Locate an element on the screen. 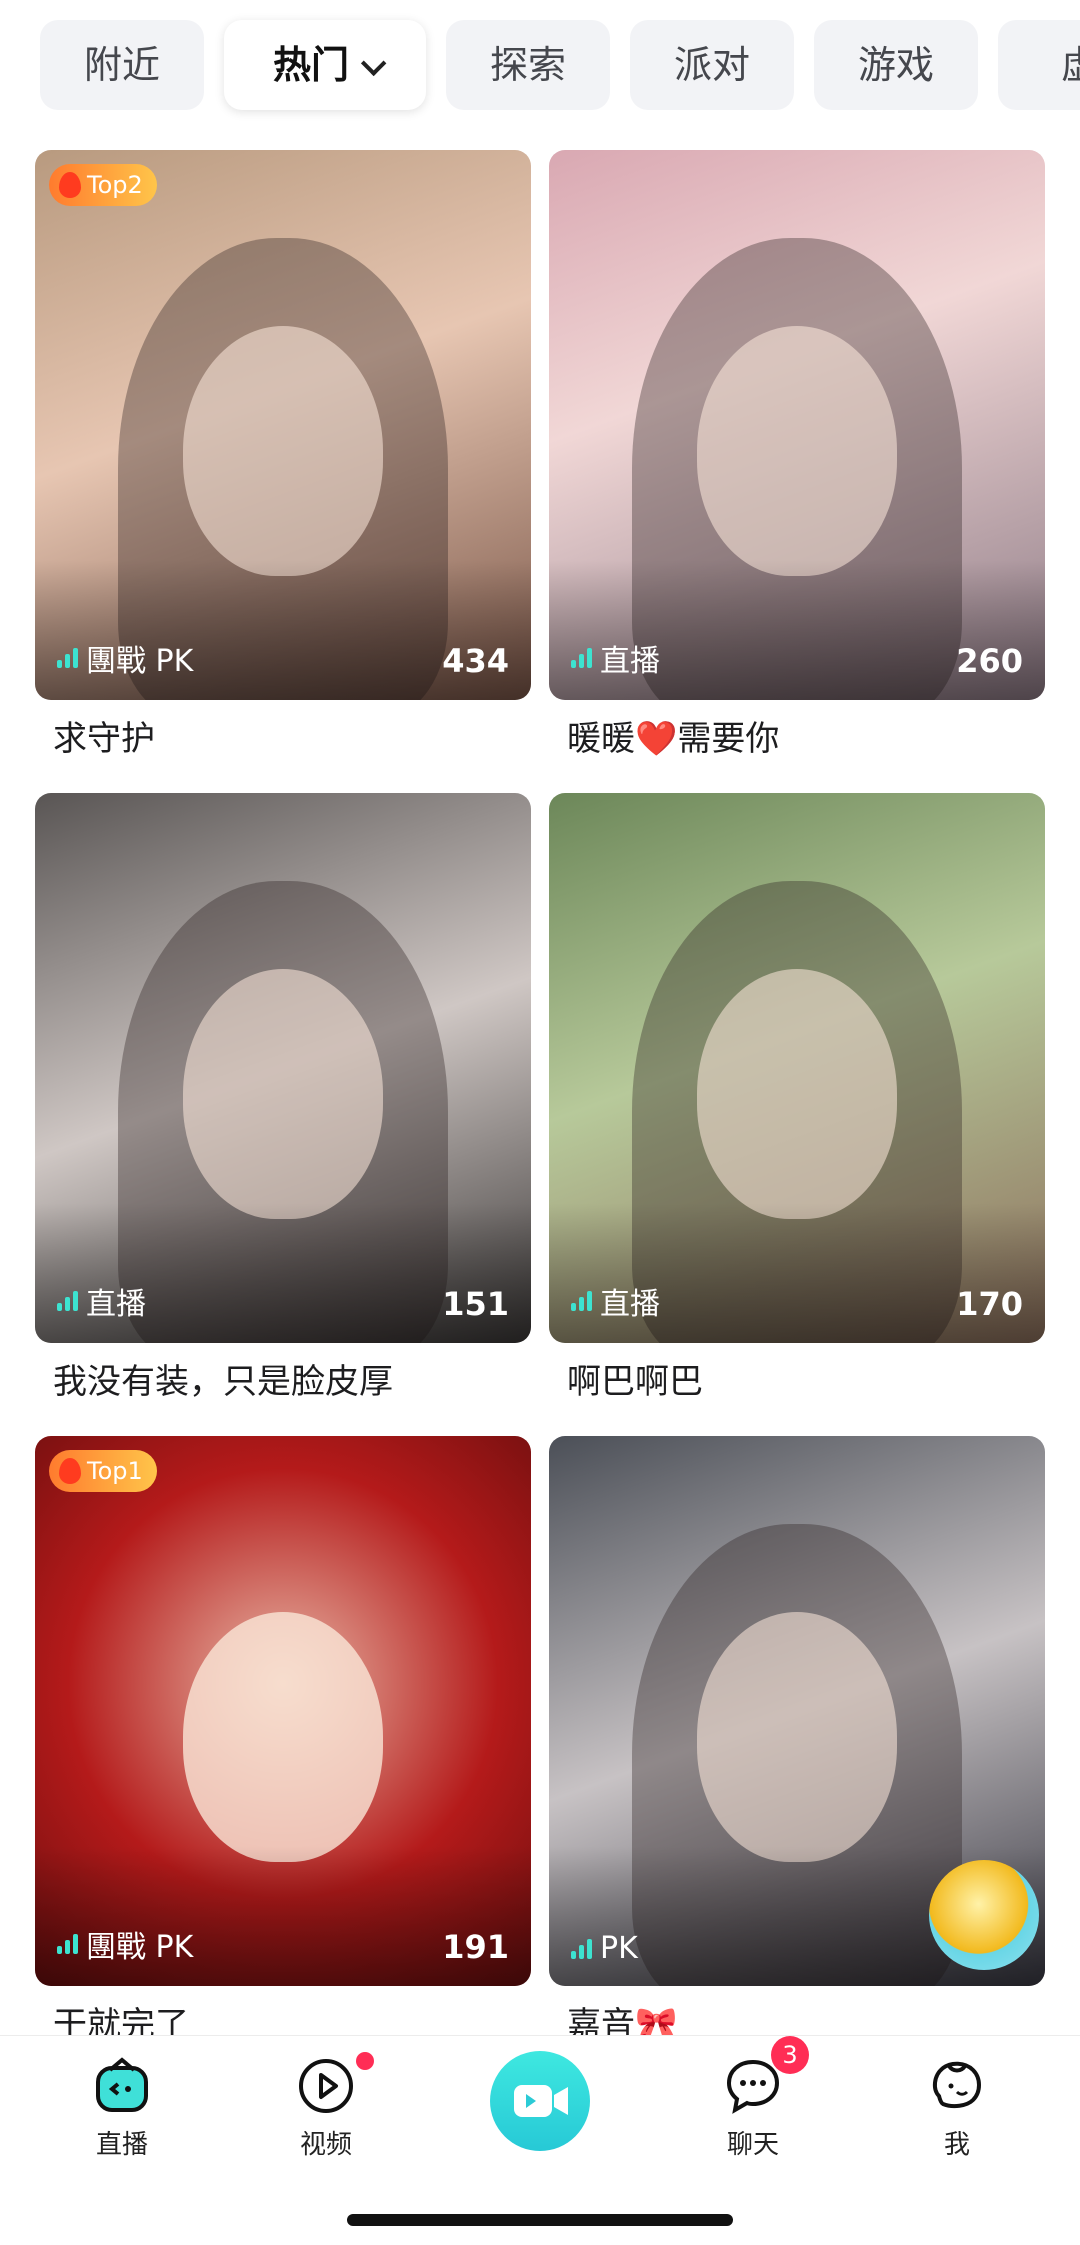 The width and height of the screenshot is (1080, 2245). stream-thumbnail: PK is located at coordinates (797, 1711).